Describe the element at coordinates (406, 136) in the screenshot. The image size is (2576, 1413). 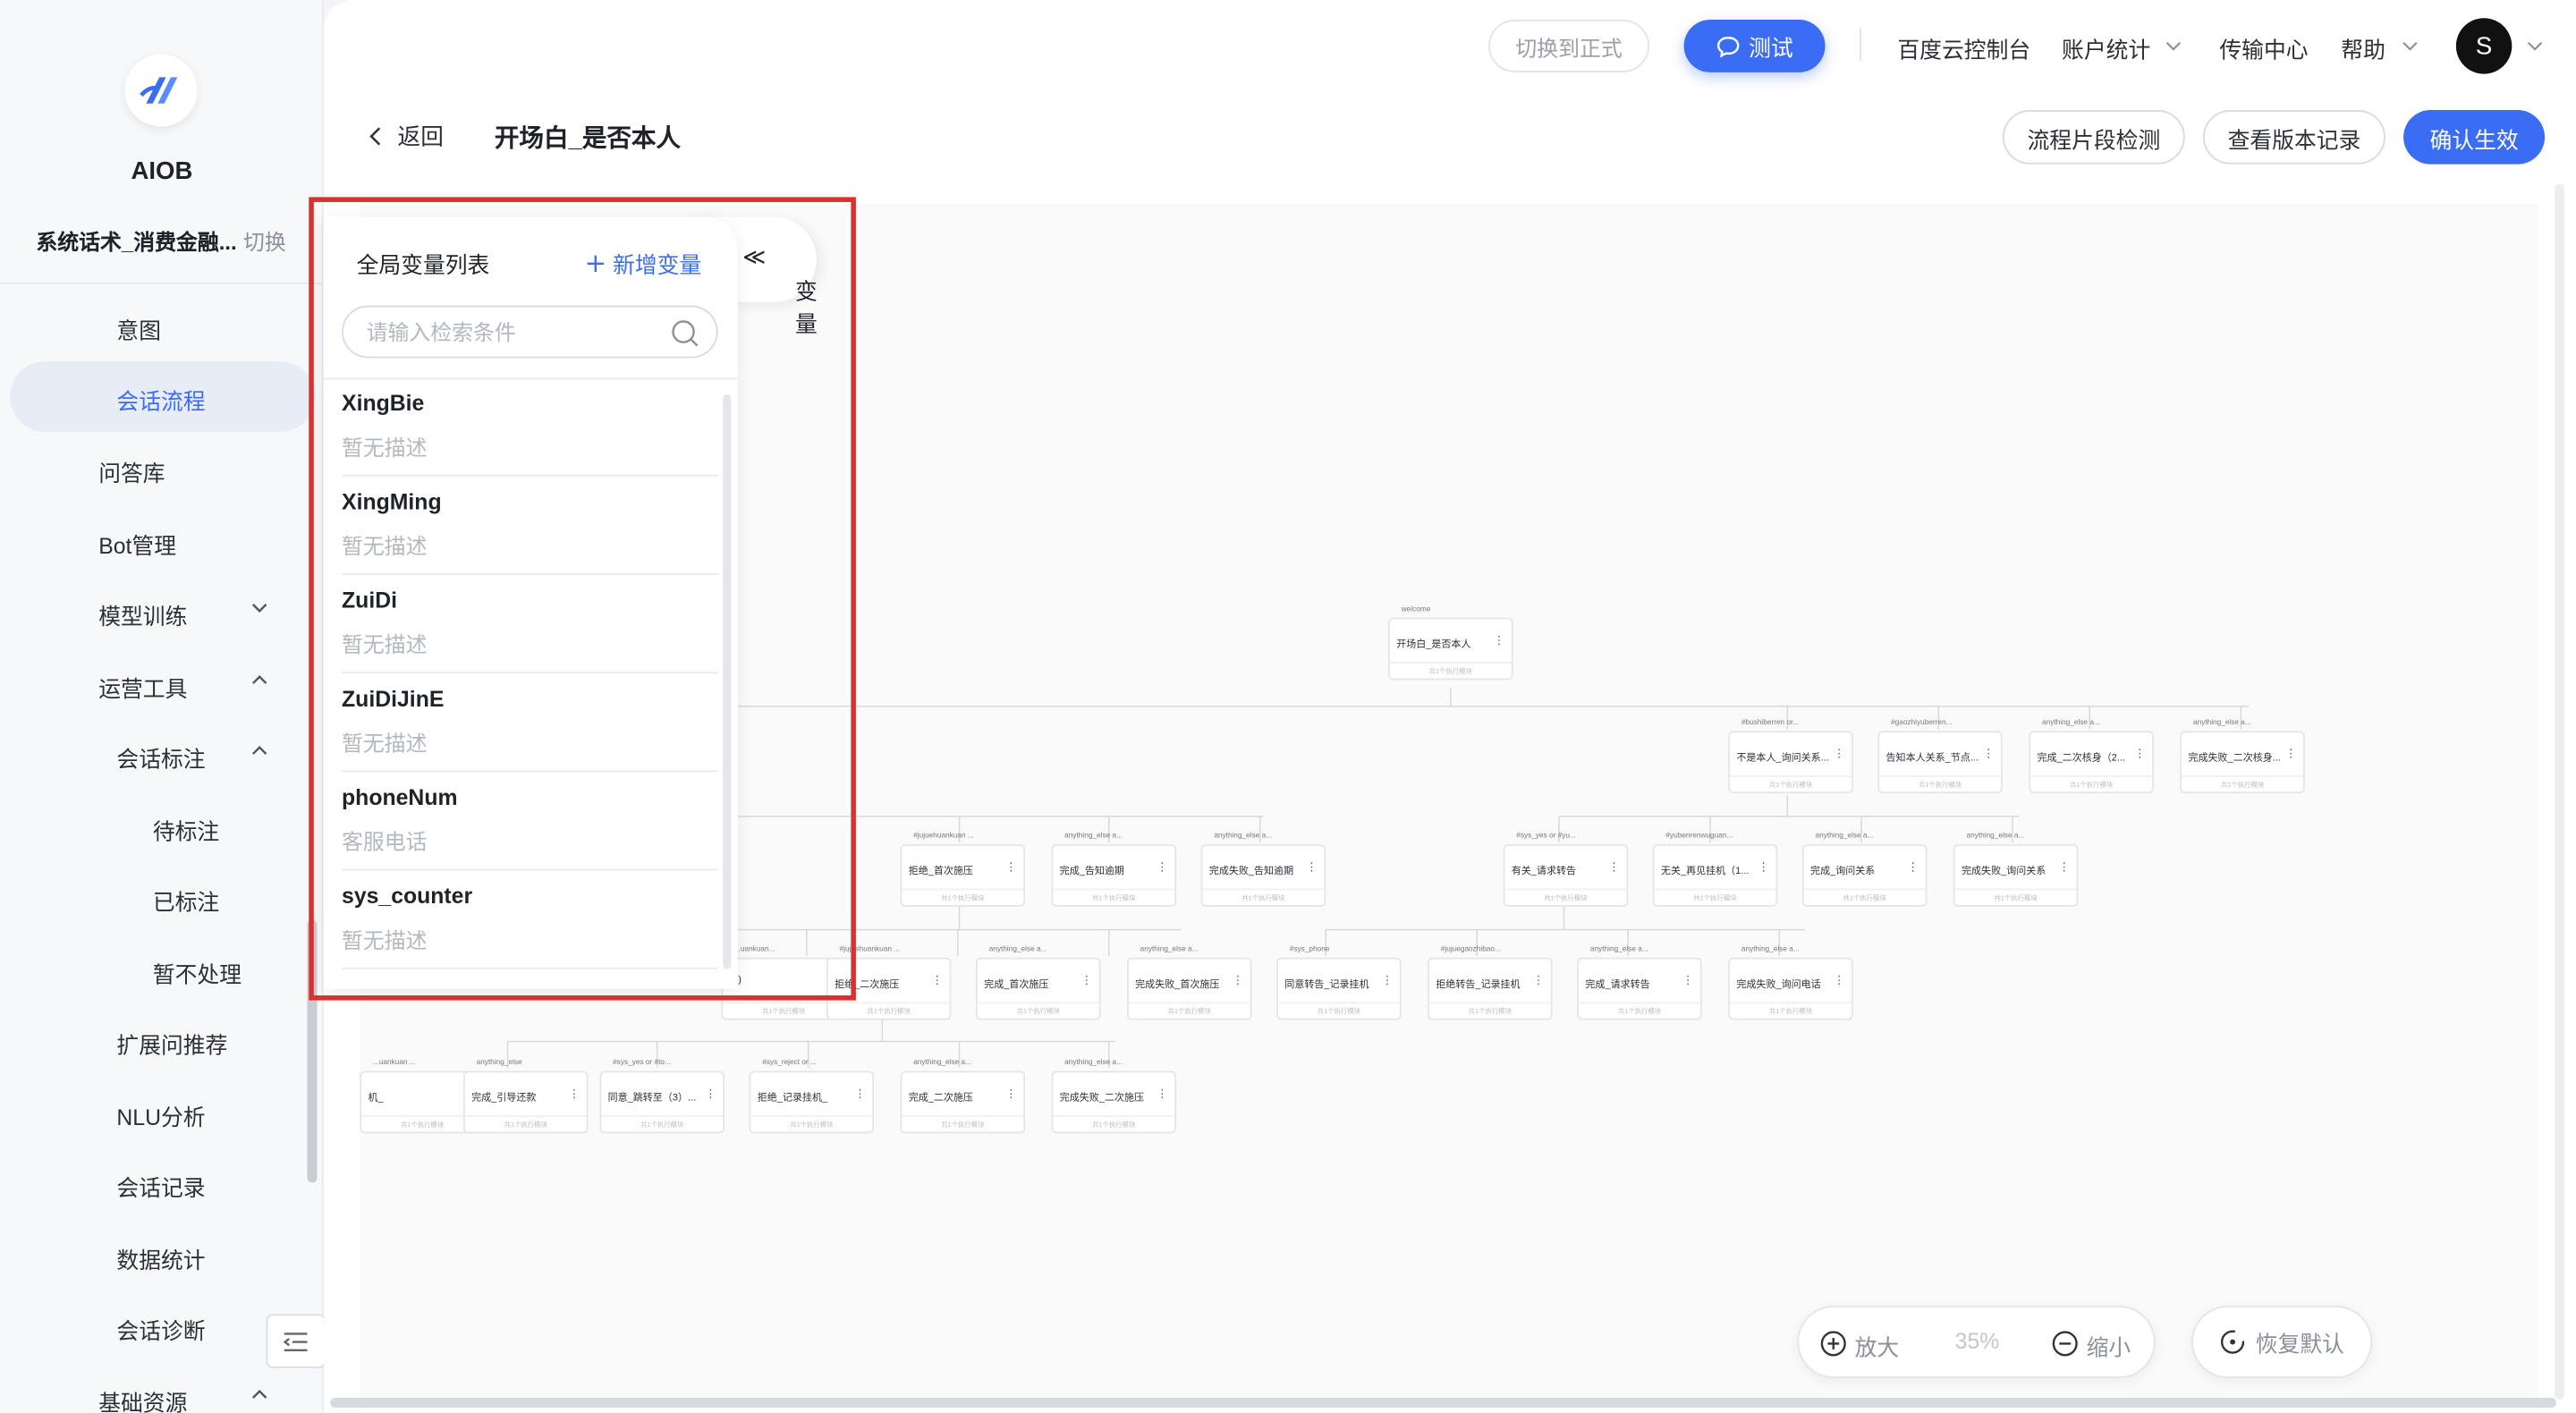
I see `back-button: 返回` at that location.